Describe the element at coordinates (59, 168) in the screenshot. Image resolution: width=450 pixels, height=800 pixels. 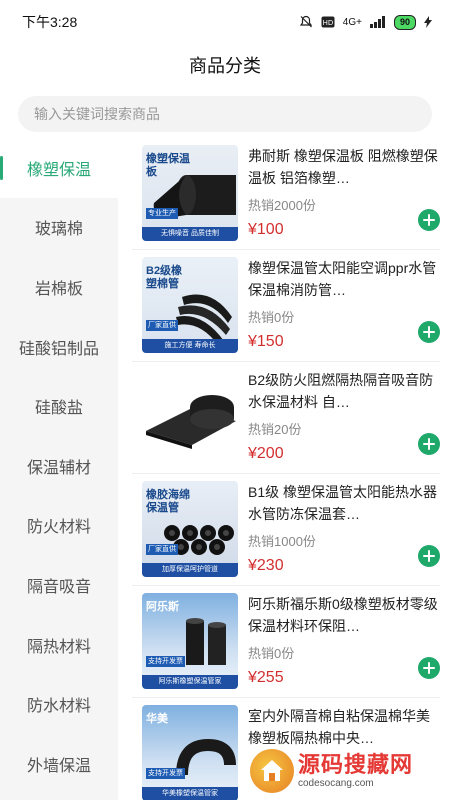
I see `category-item-rubber-plastic: 橡塑保温` at that location.